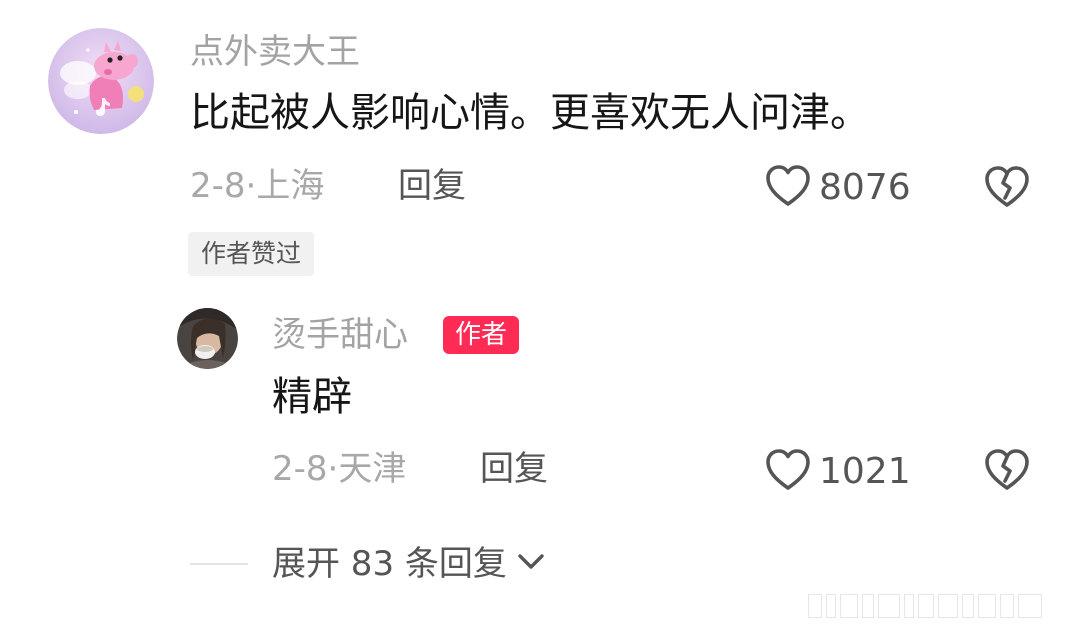 Image resolution: width=1080 pixels, height=636 pixels. Describe the element at coordinates (389, 564) in the screenshot. I see `expand-replies-label: 展开 83 条回复` at that location.